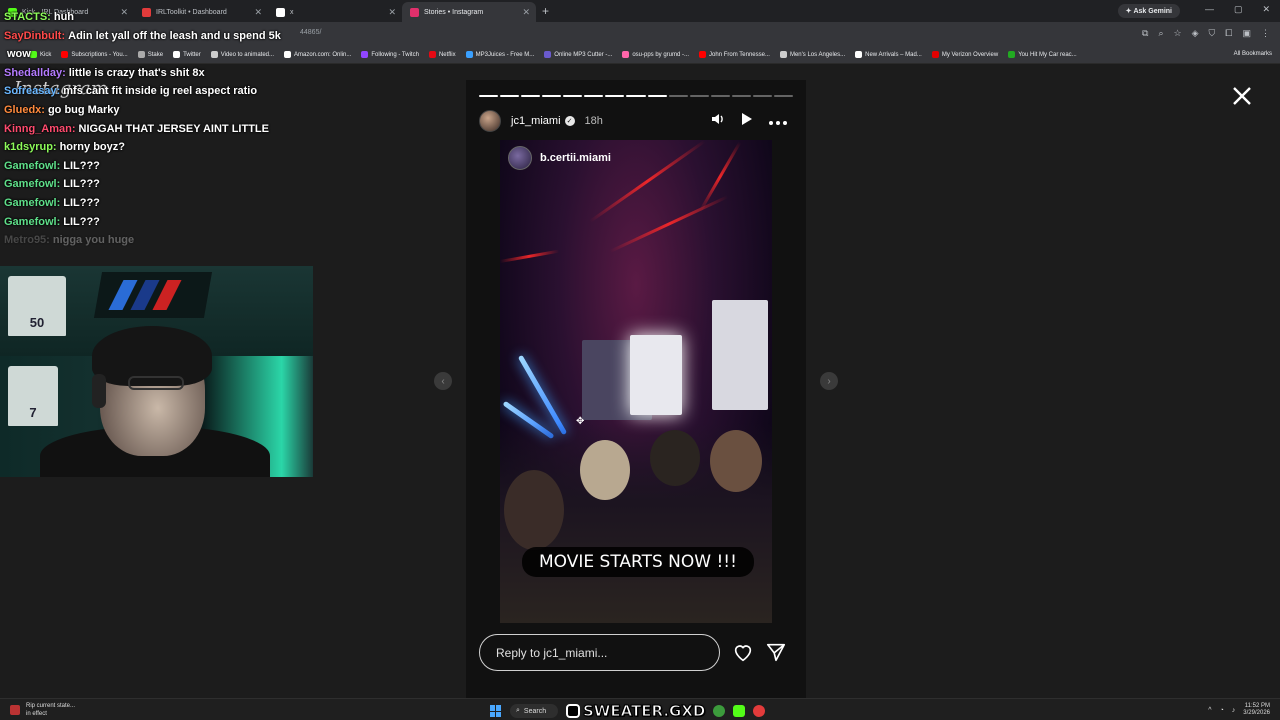 The image size is (1280, 720). What do you see at coordinates (530, 256) in the screenshot?
I see `laser-beam` at bounding box center [530, 256].